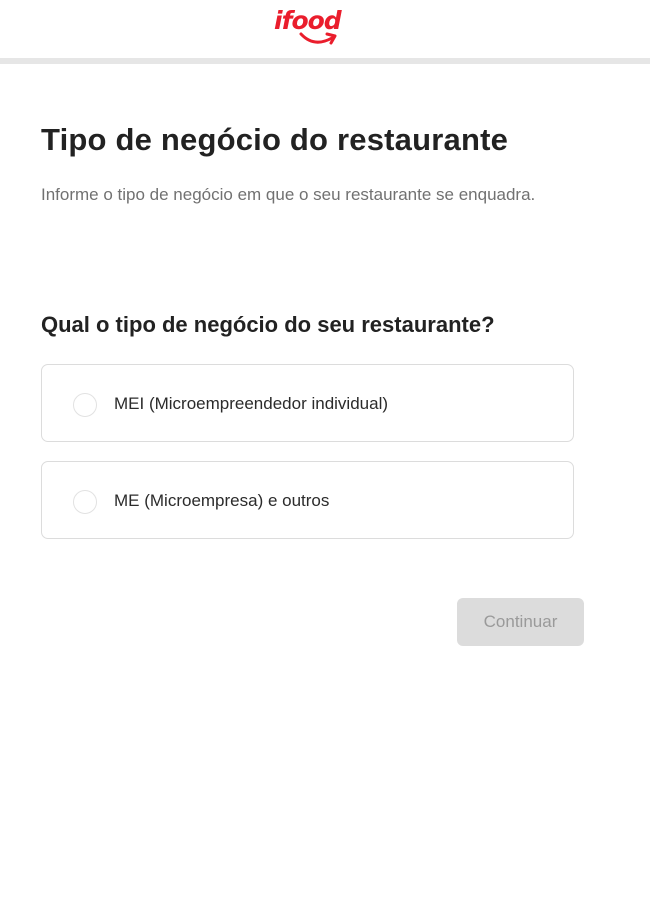 This screenshot has width=650, height=917. Describe the element at coordinates (85, 405) in the screenshot. I see `radio-button-mei` at that location.